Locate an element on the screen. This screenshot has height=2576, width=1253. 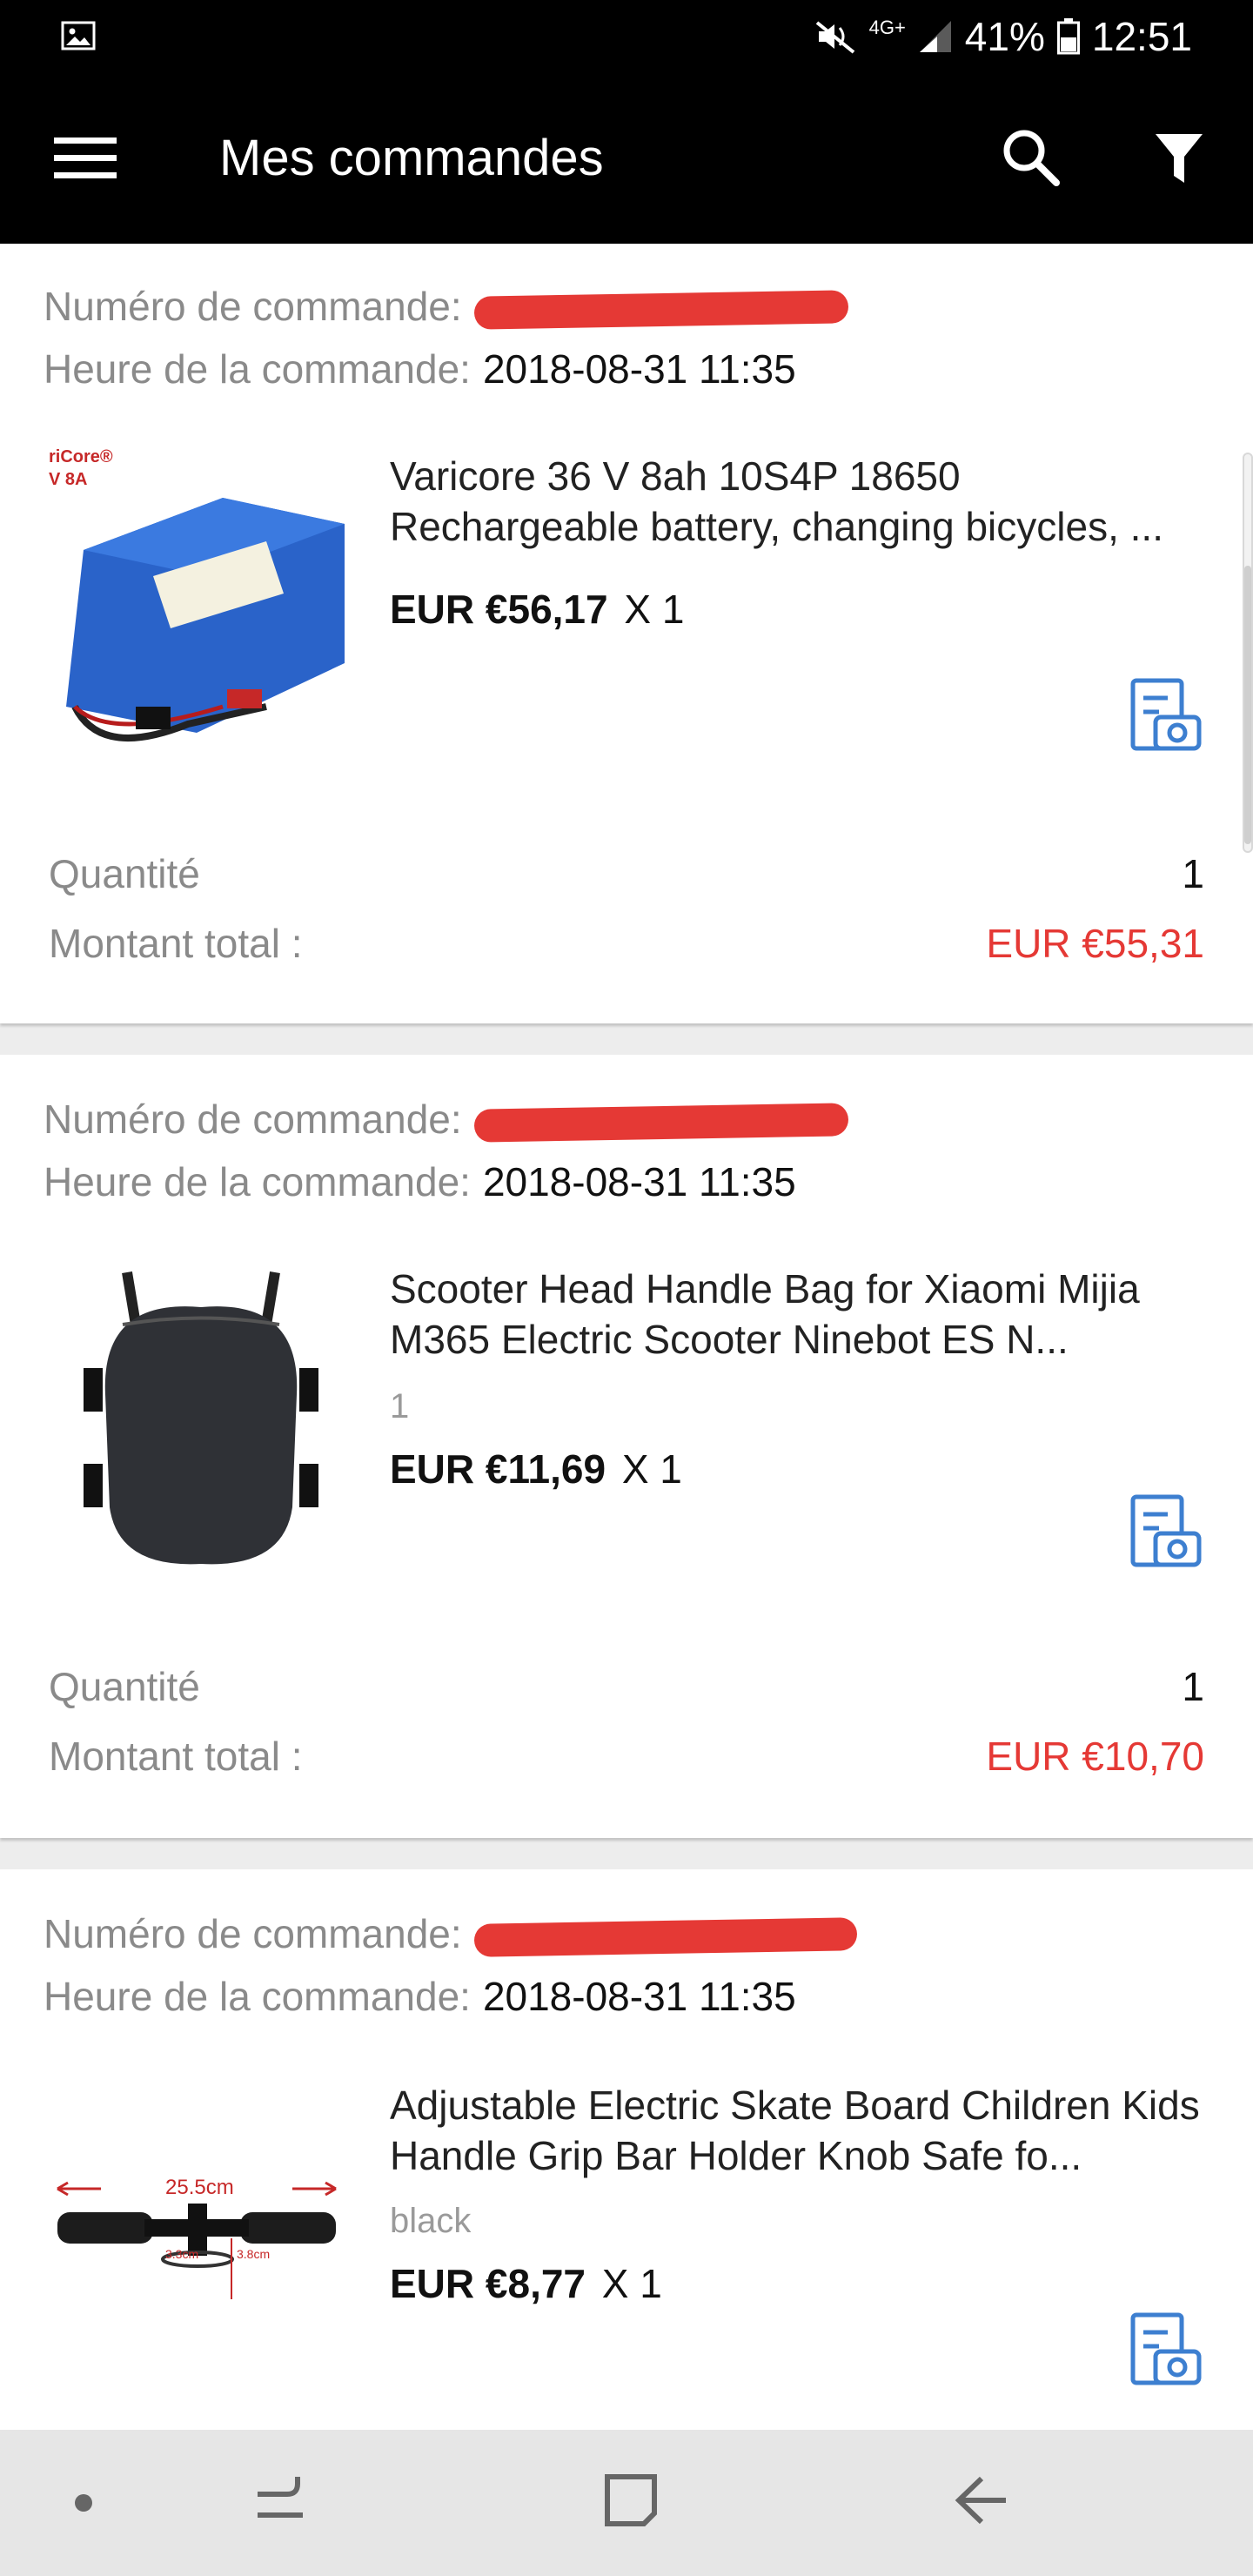
signal-icon is located at coordinates (935, 37).